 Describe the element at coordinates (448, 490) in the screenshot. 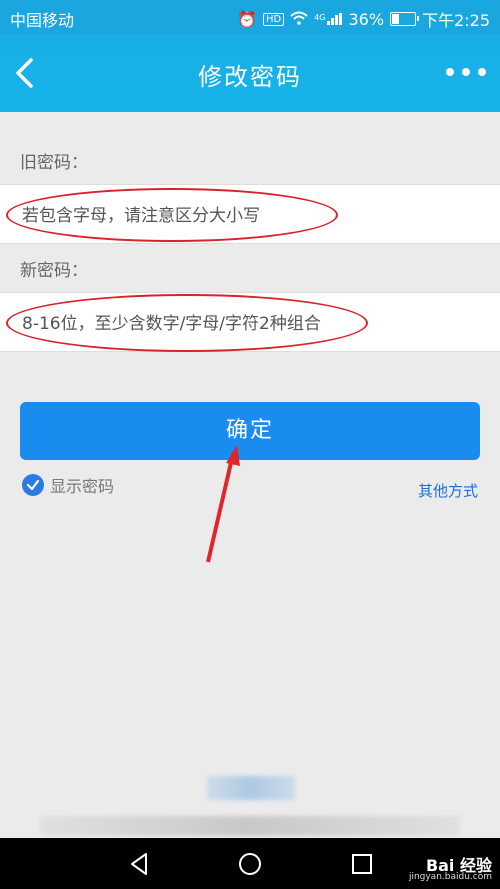

I see `other-methods-link: 其他方式` at that location.